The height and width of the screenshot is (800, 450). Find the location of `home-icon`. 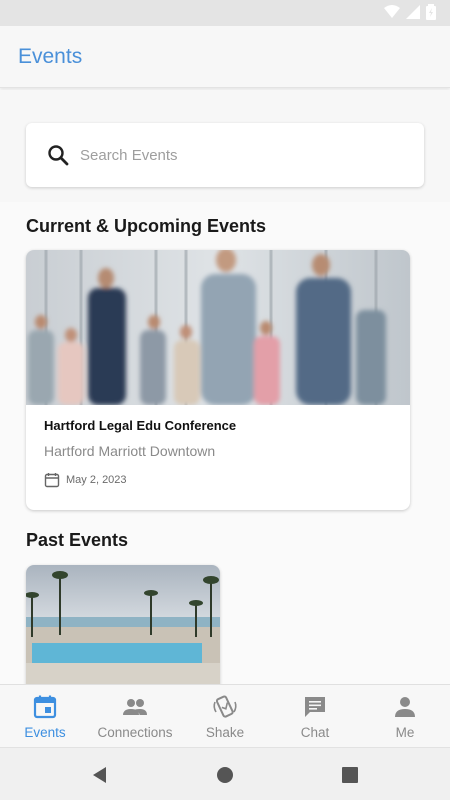

home-icon is located at coordinates (225, 775).